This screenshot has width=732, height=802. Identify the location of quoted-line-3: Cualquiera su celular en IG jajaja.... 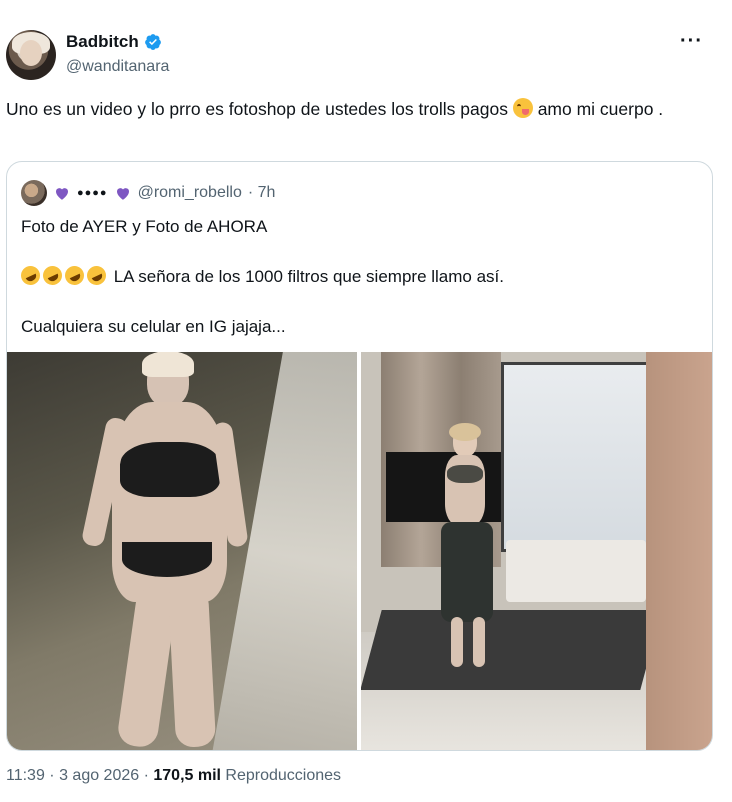
(153, 326).